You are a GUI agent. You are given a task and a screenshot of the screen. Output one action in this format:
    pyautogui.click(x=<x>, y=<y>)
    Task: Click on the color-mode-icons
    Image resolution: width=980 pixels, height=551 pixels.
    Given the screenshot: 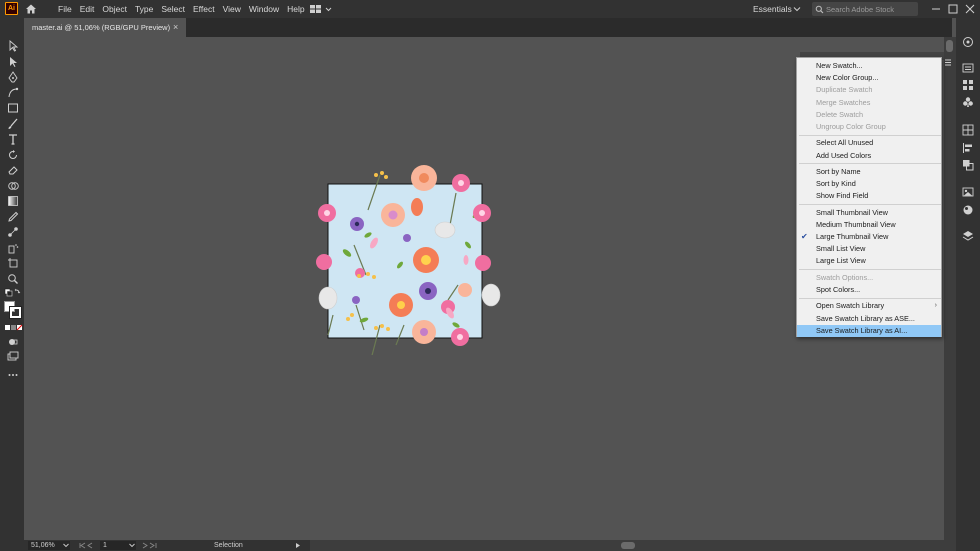 What is the action you would take?
    pyautogui.click(x=13, y=328)
    